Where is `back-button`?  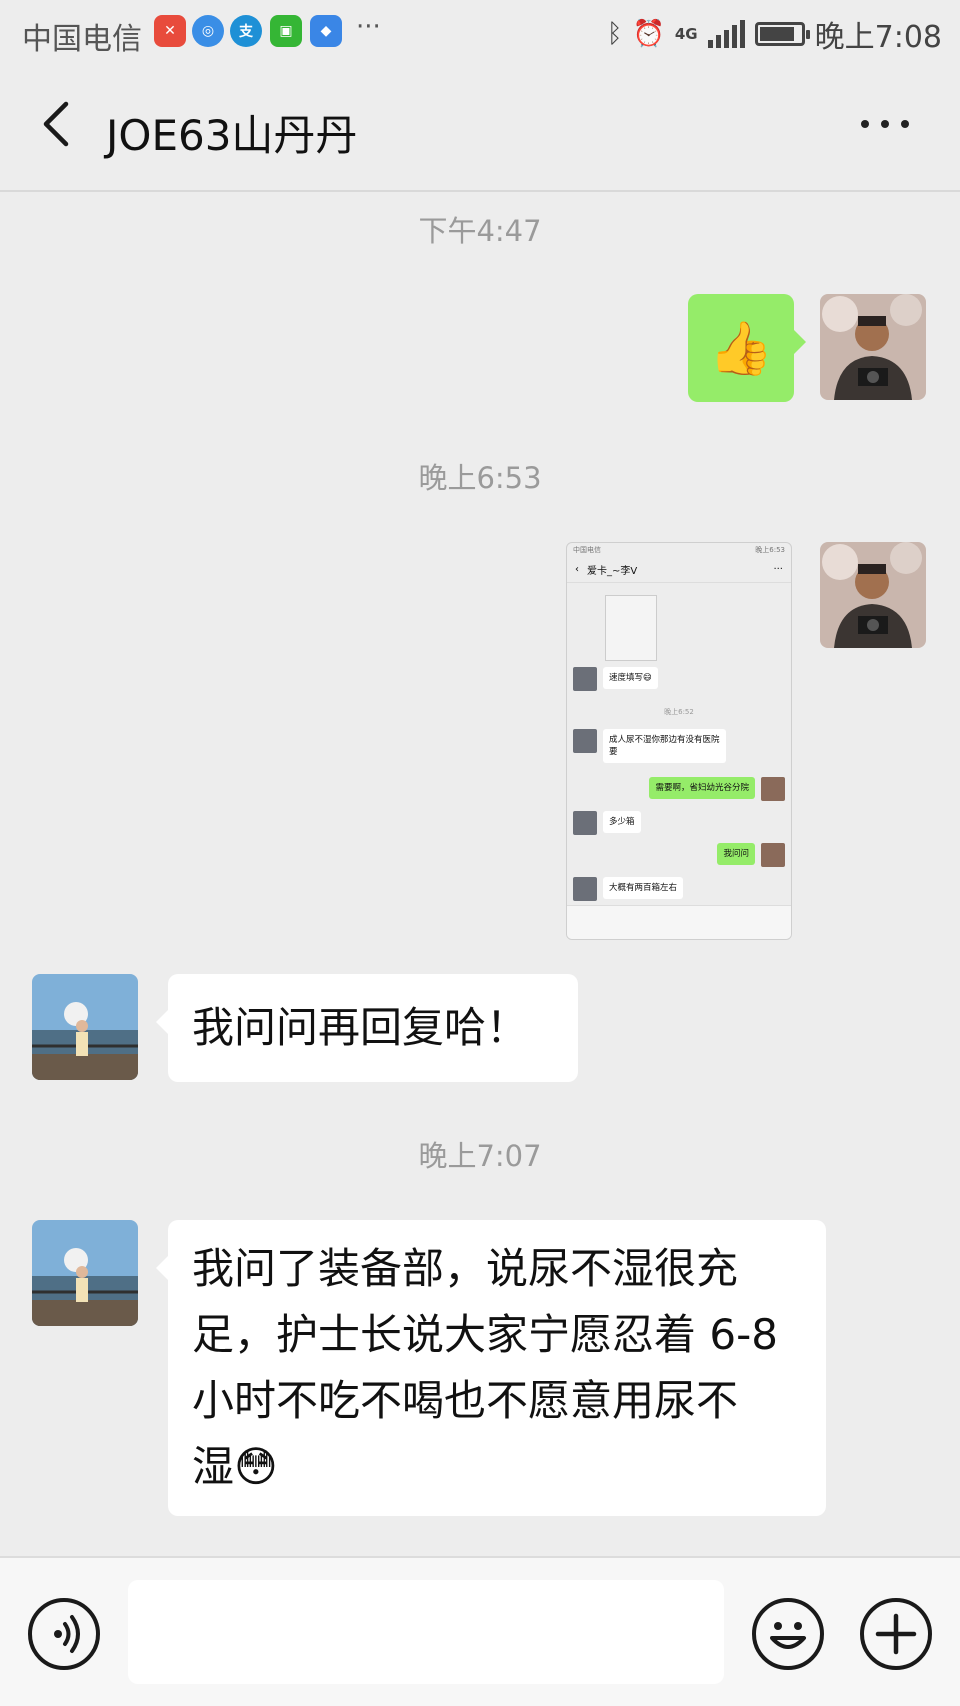
back-button is located at coordinates (60, 124).